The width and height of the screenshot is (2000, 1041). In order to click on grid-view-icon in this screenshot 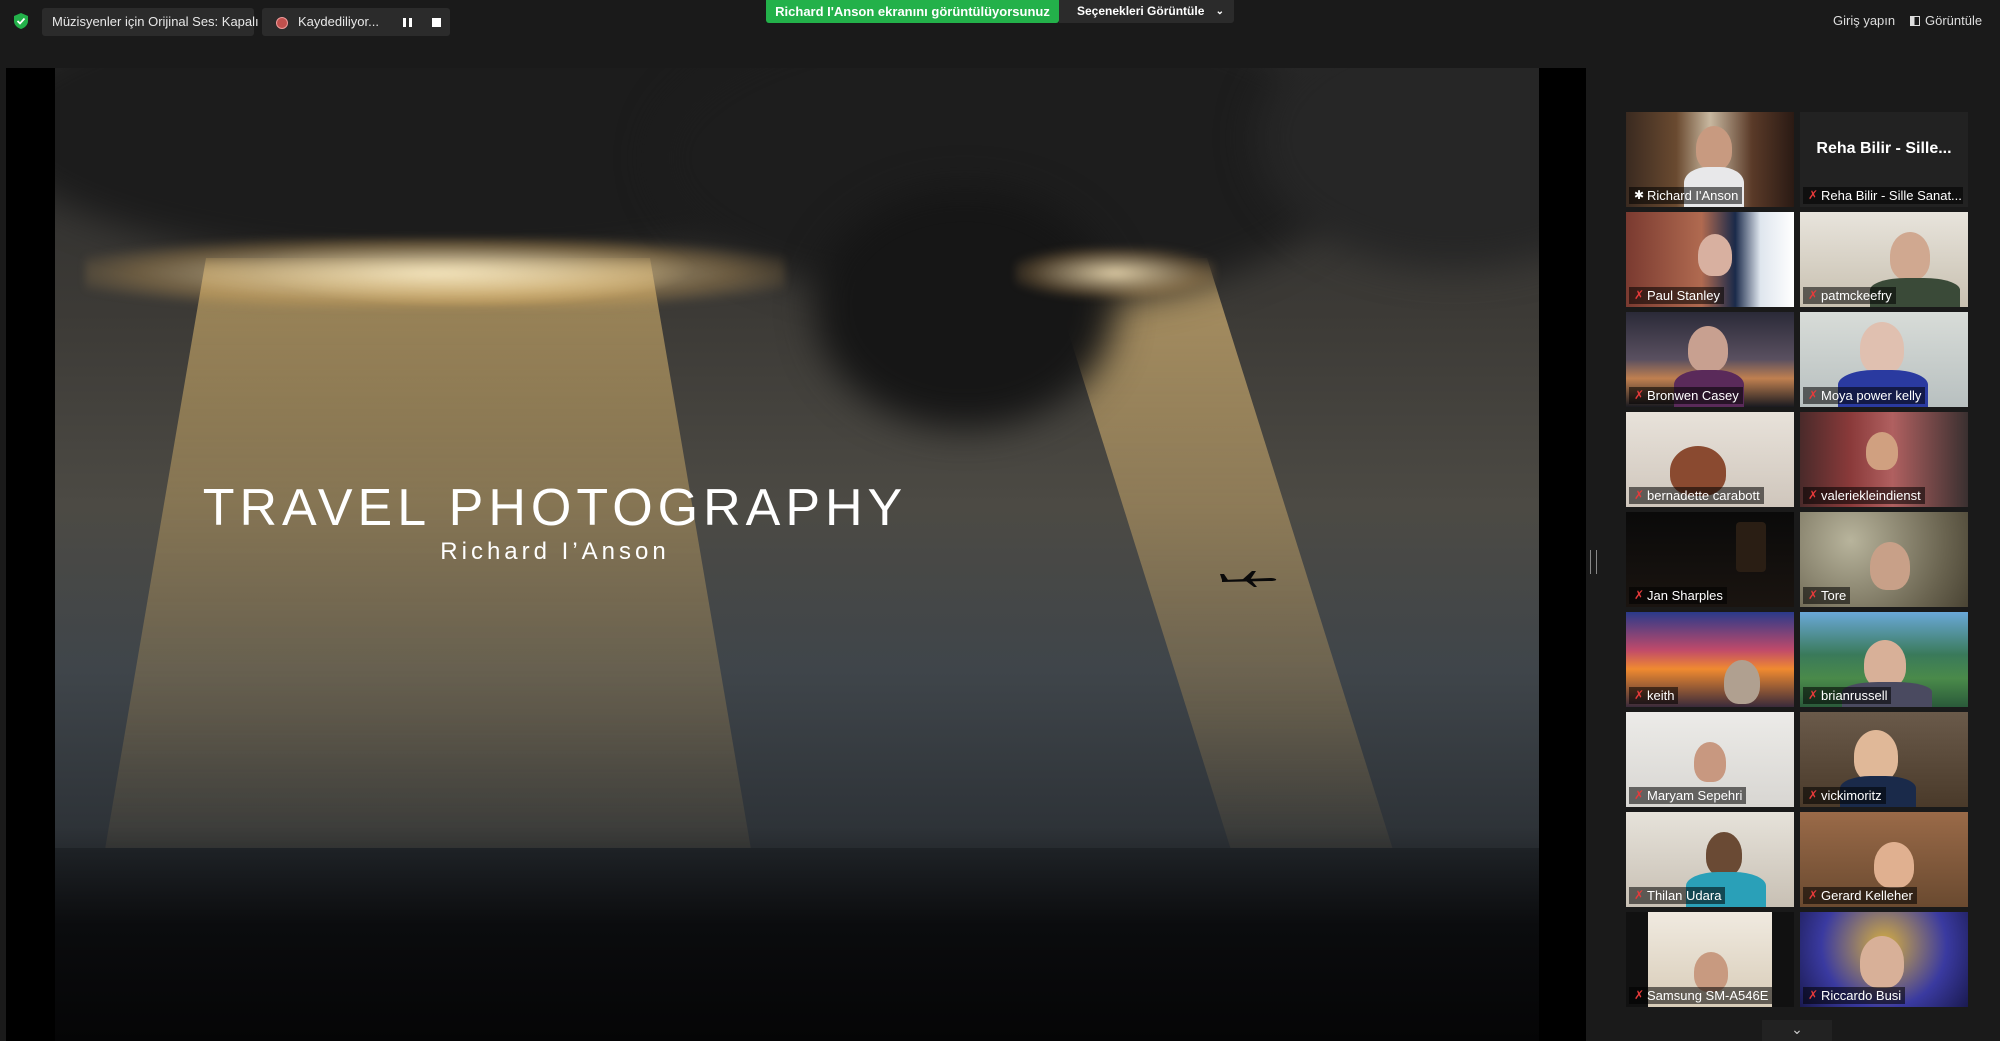, I will do `click(1915, 21)`.